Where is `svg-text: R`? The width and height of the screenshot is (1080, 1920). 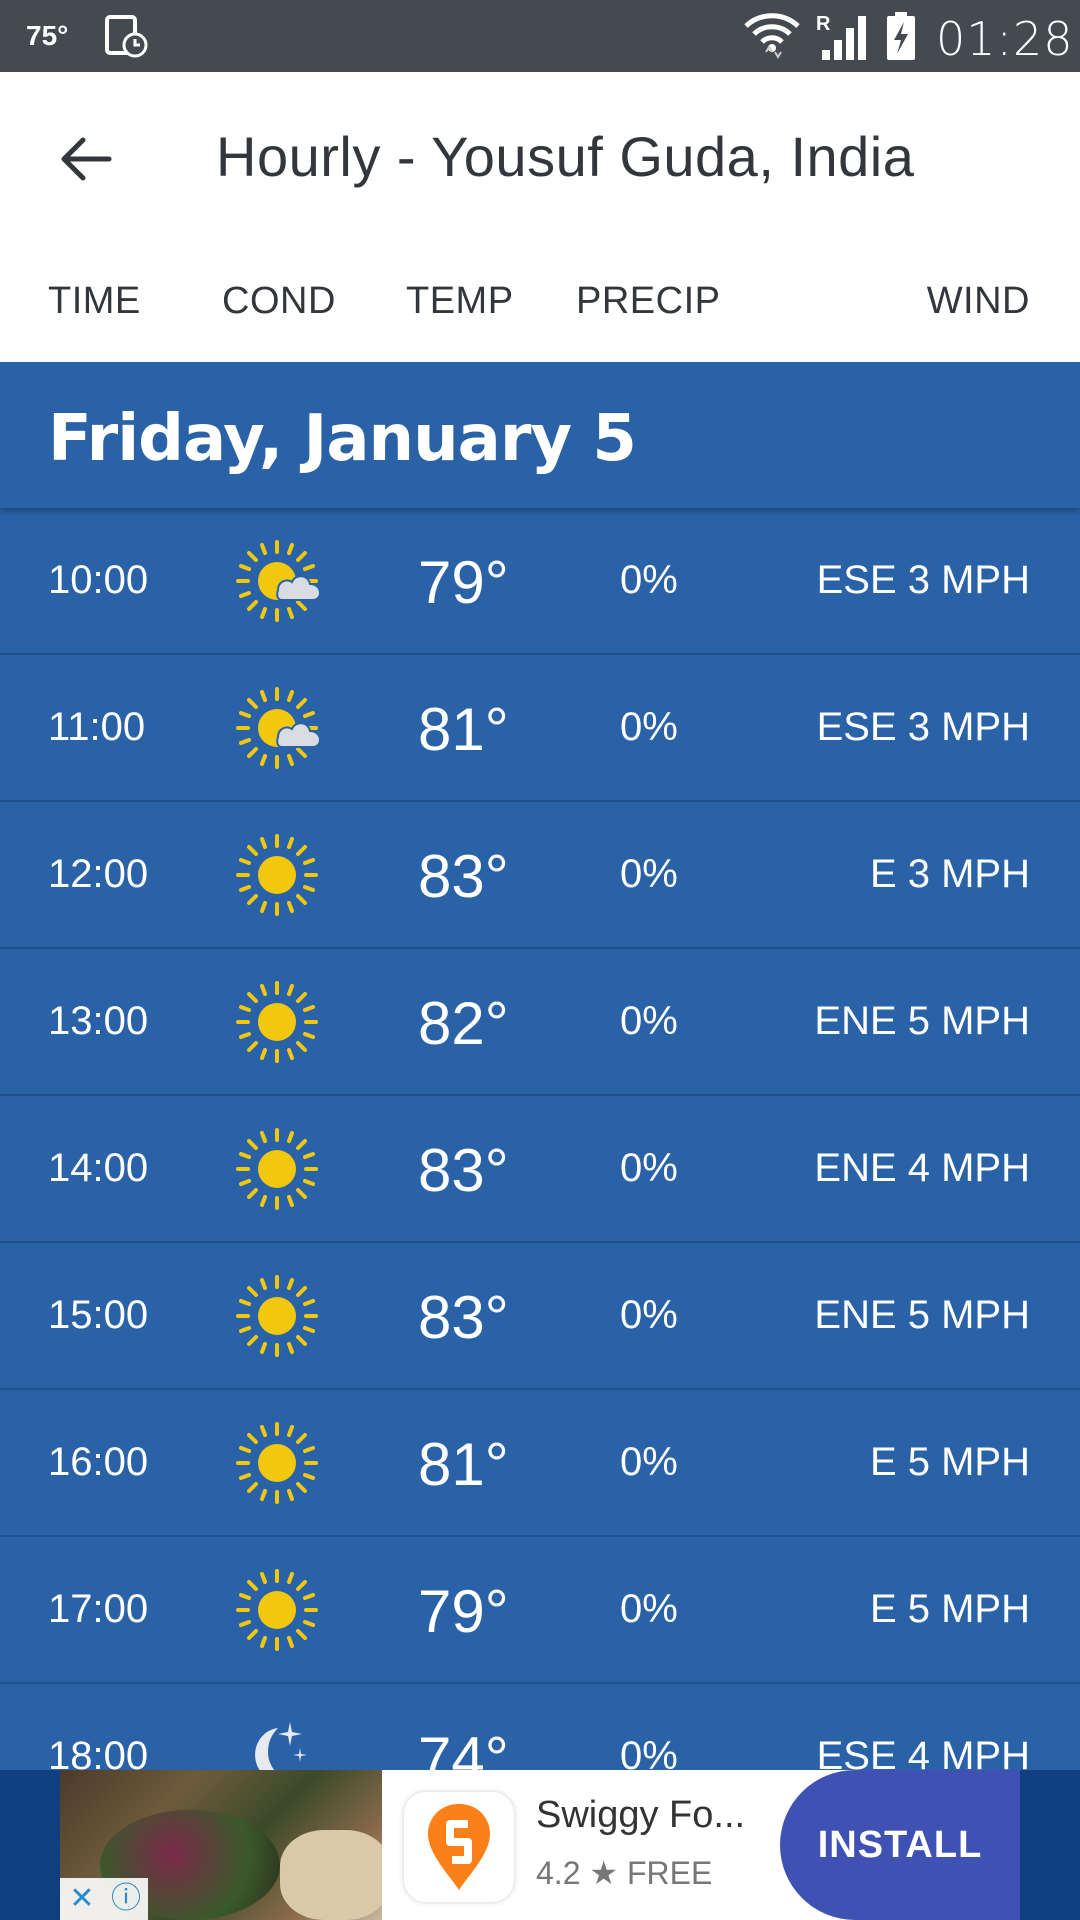
svg-text: R is located at coordinates (823, 24).